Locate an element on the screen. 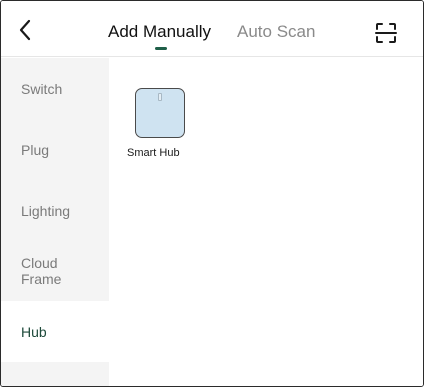  sidebar-item-label: Hub is located at coordinates (34, 331).